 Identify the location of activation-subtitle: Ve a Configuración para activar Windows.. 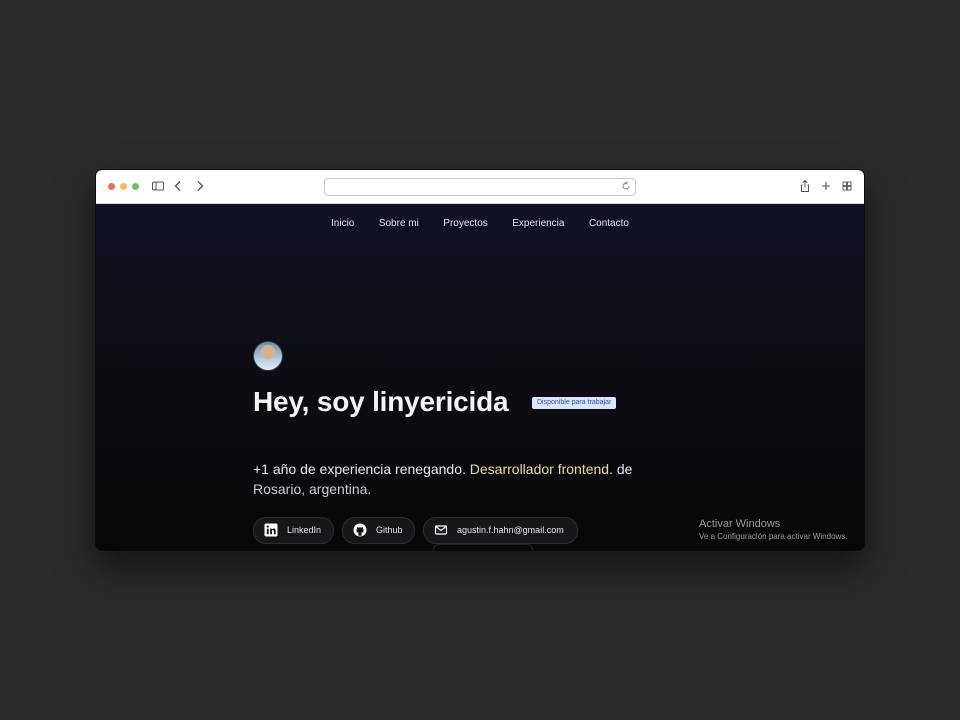
(773, 536).